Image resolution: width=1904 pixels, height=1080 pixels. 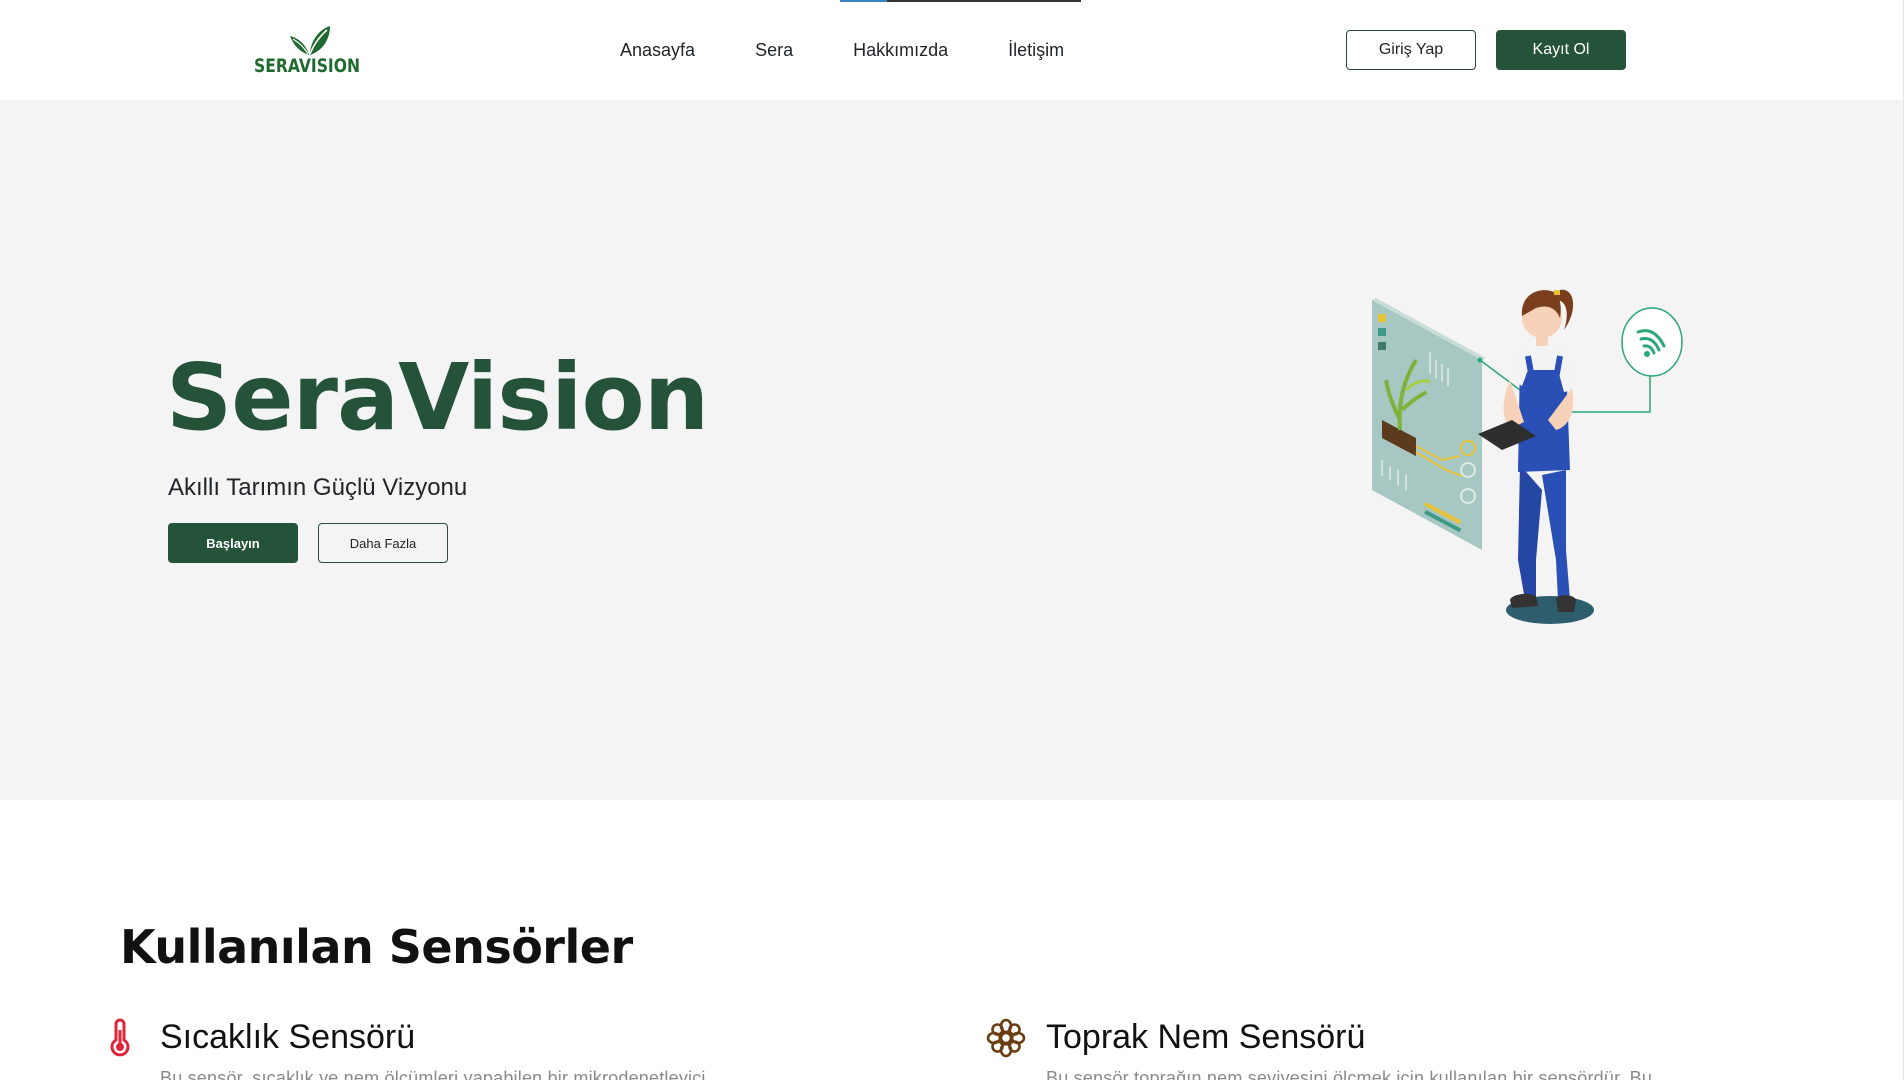 I want to click on seravision-logo: SERAVISION, so click(x=310, y=51).